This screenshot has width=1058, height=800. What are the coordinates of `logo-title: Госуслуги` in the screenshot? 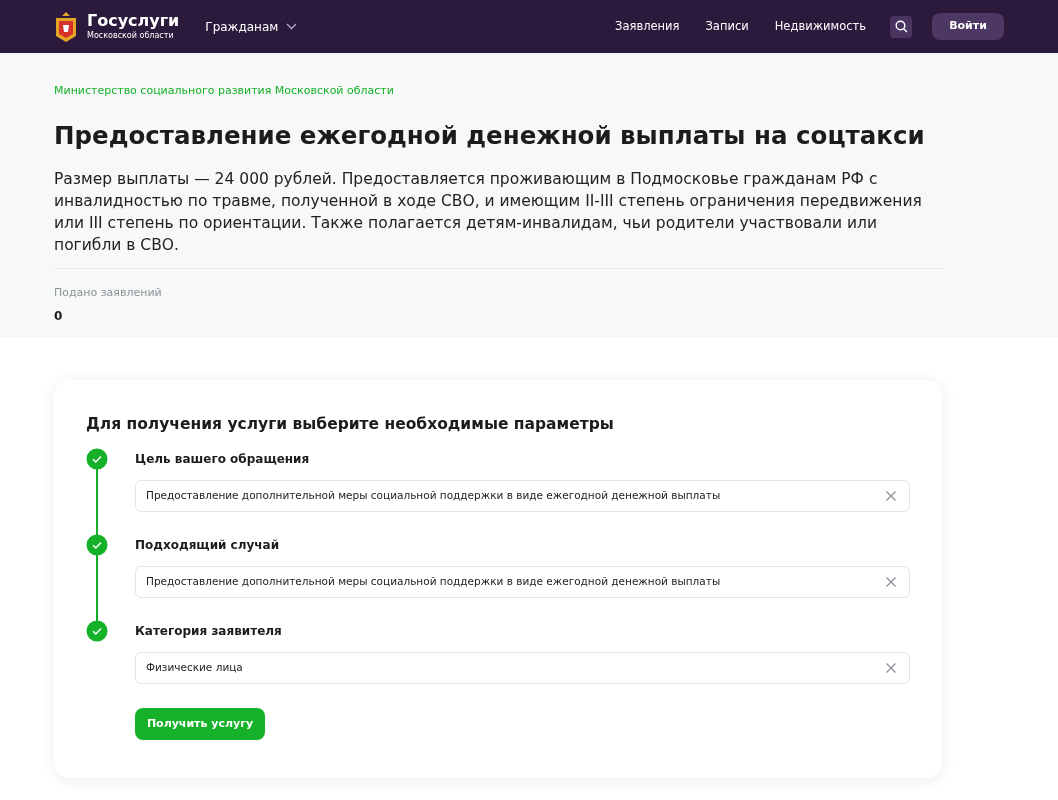 It's located at (133, 21).